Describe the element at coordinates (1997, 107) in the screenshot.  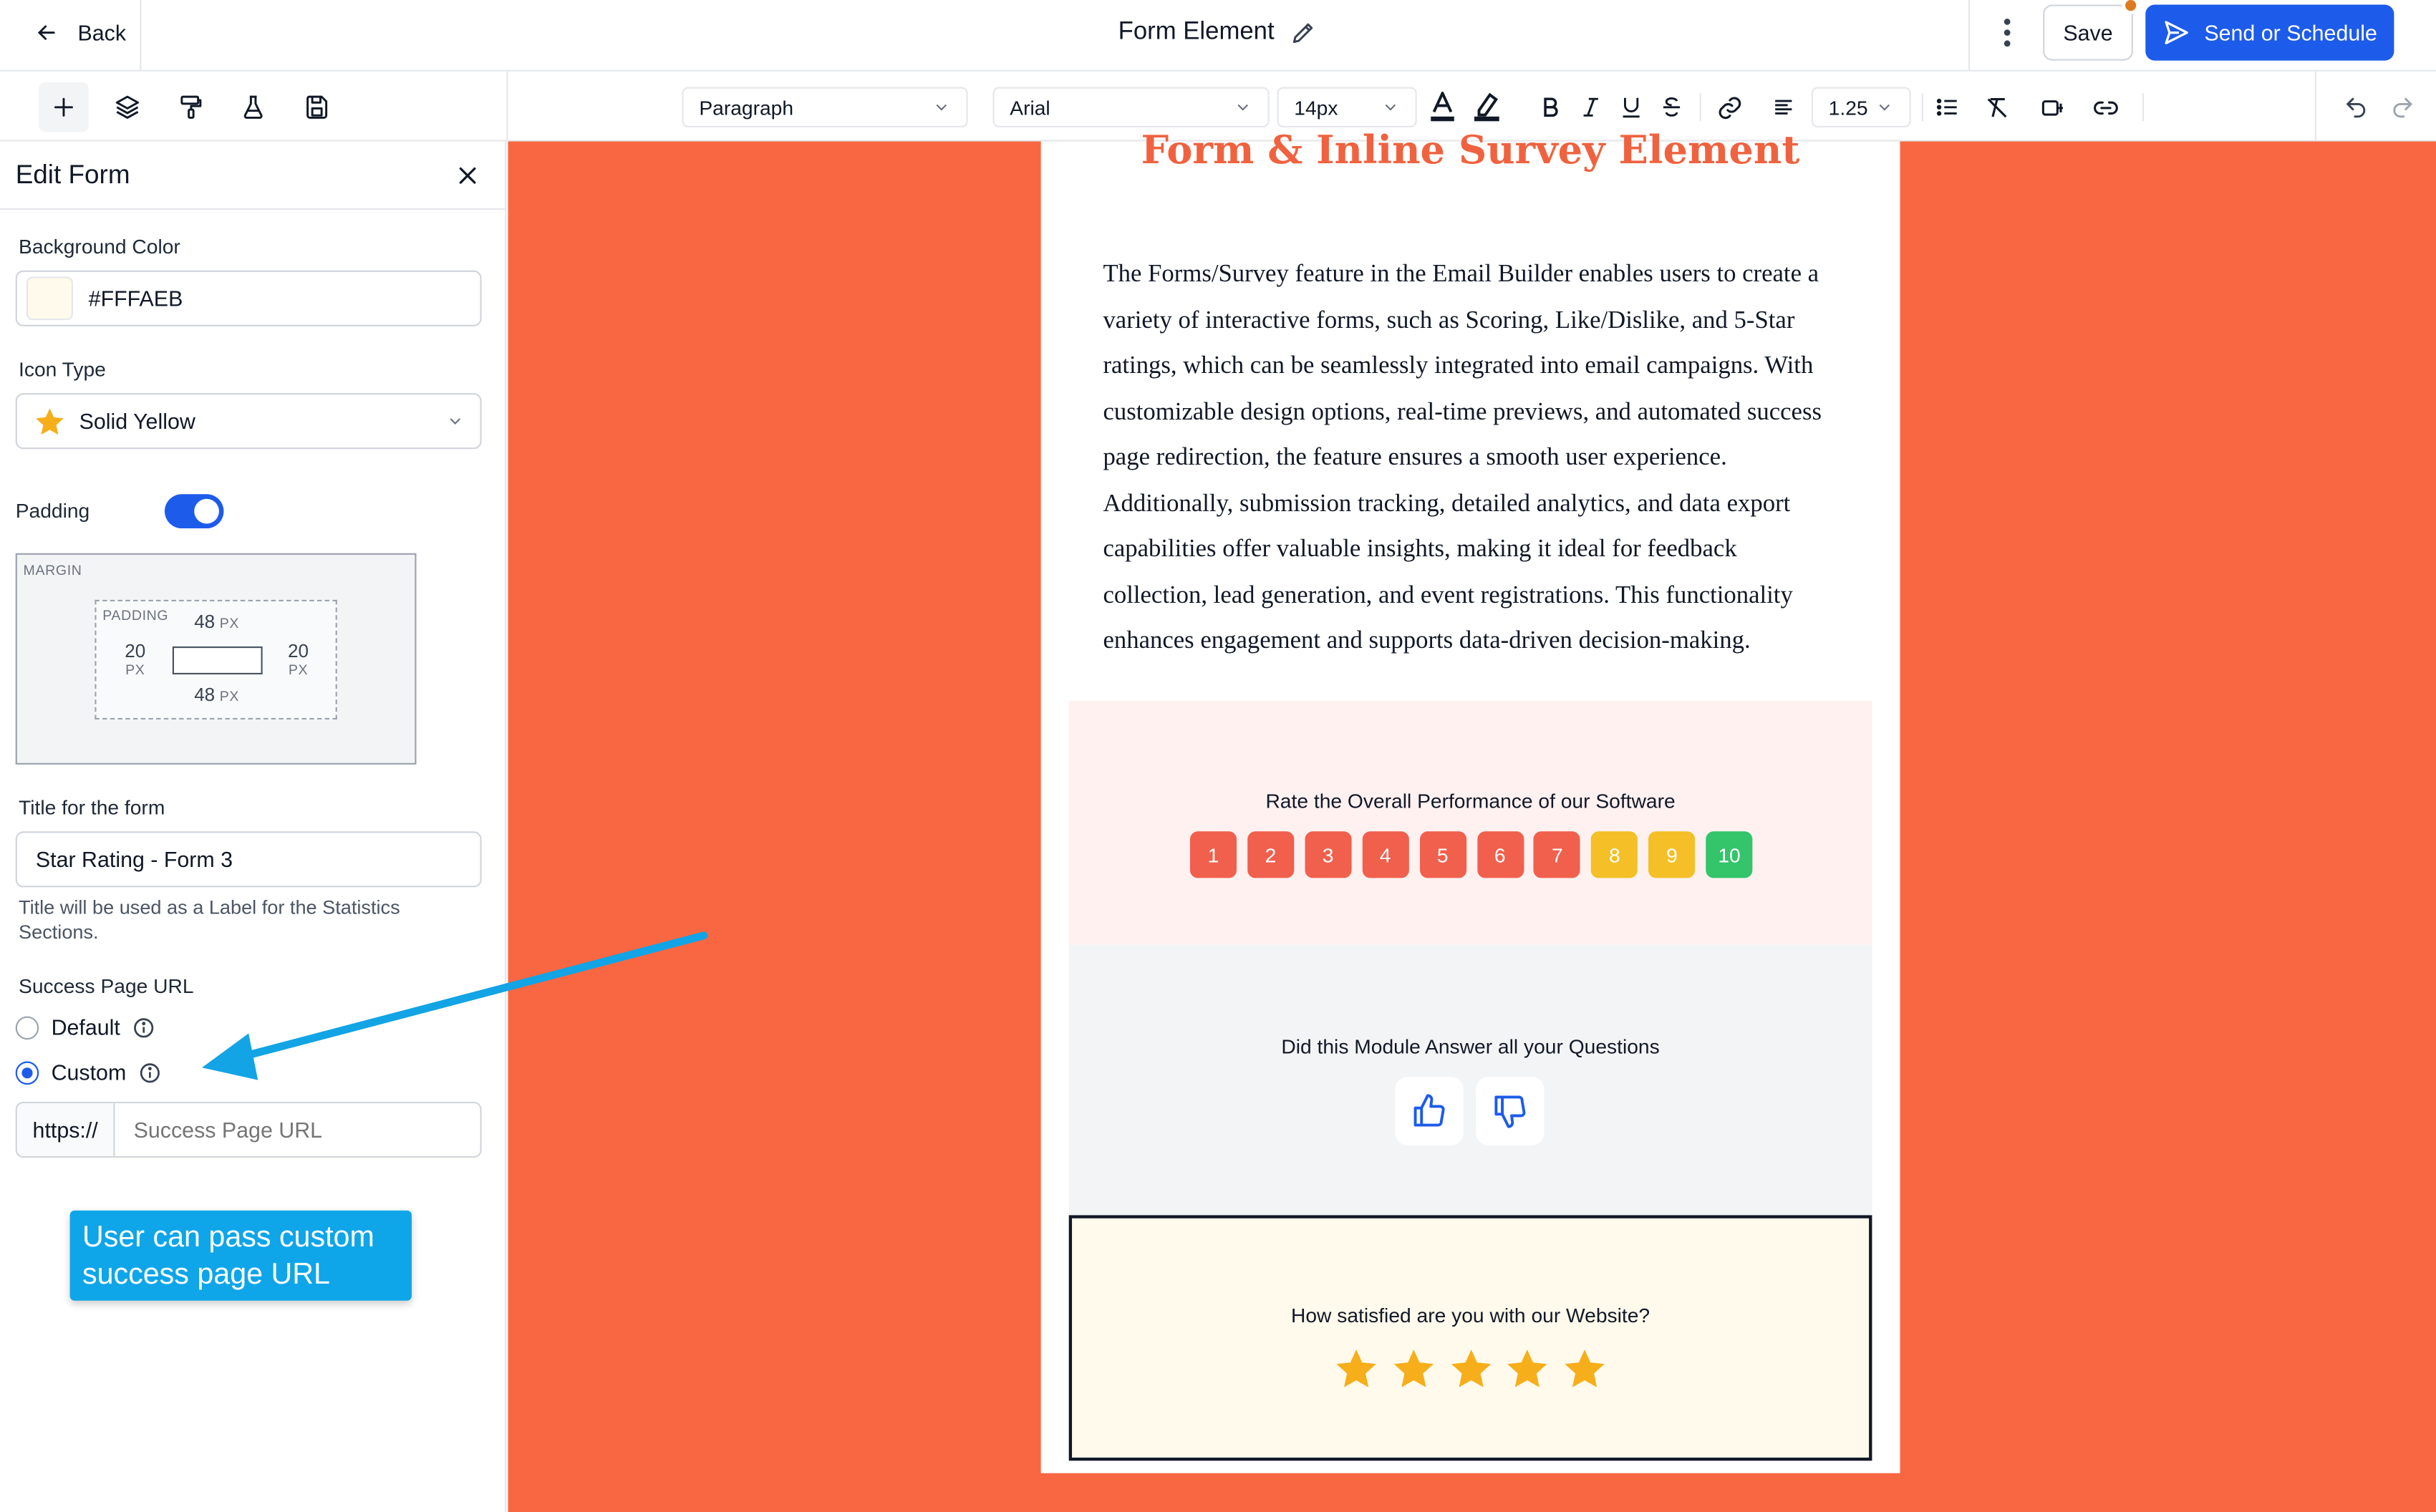
I see `clear-format-icon` at that location.